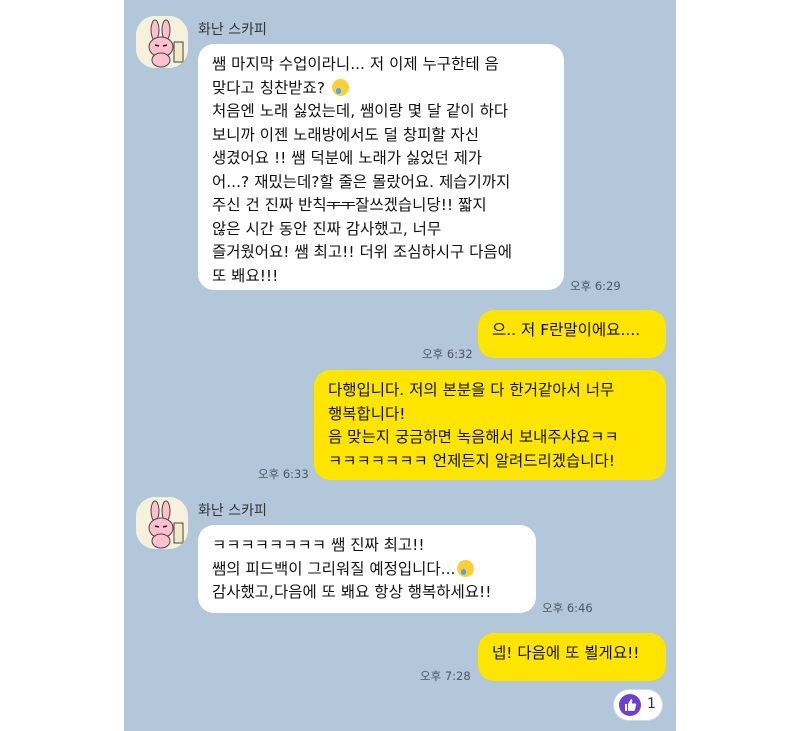 The image size is (800, 731). I want to click on message-time: 오후 6:46, so click(567, 608).